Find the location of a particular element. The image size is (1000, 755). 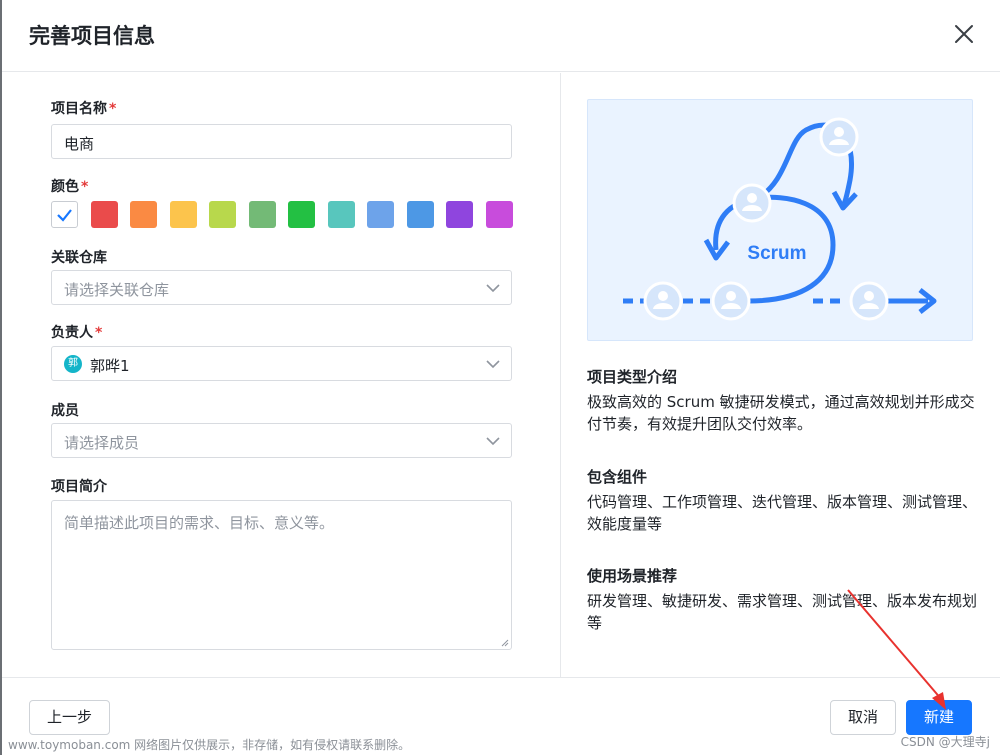

description-placeholder: 简单描述此项目的需求、目标、意义等。 is located at coordinates (199, 523).